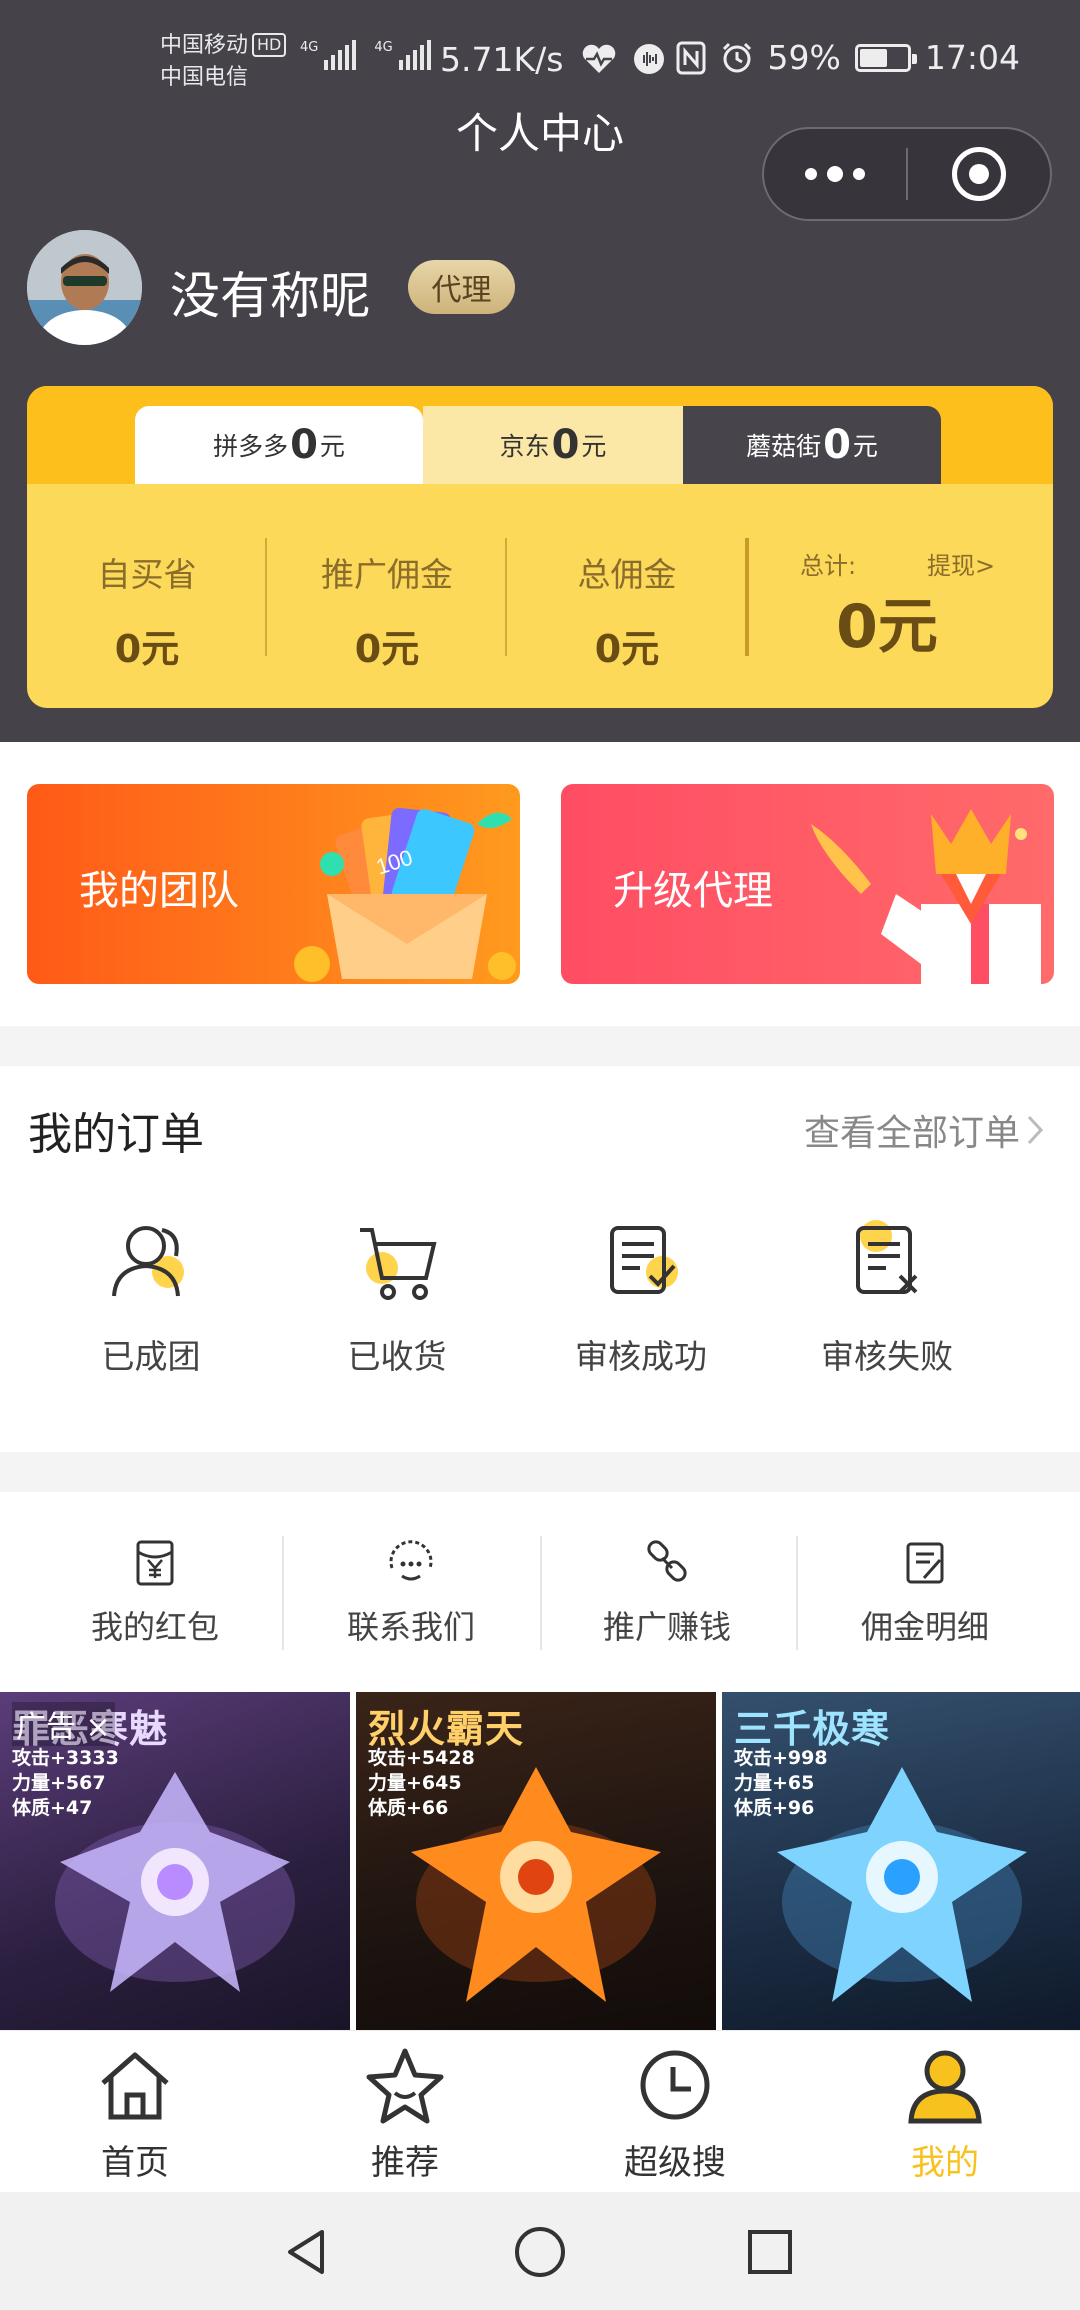 This screenshot has width=1080, height=2310. I want to click on carrier-1: 中国移动, so click(204, 45).